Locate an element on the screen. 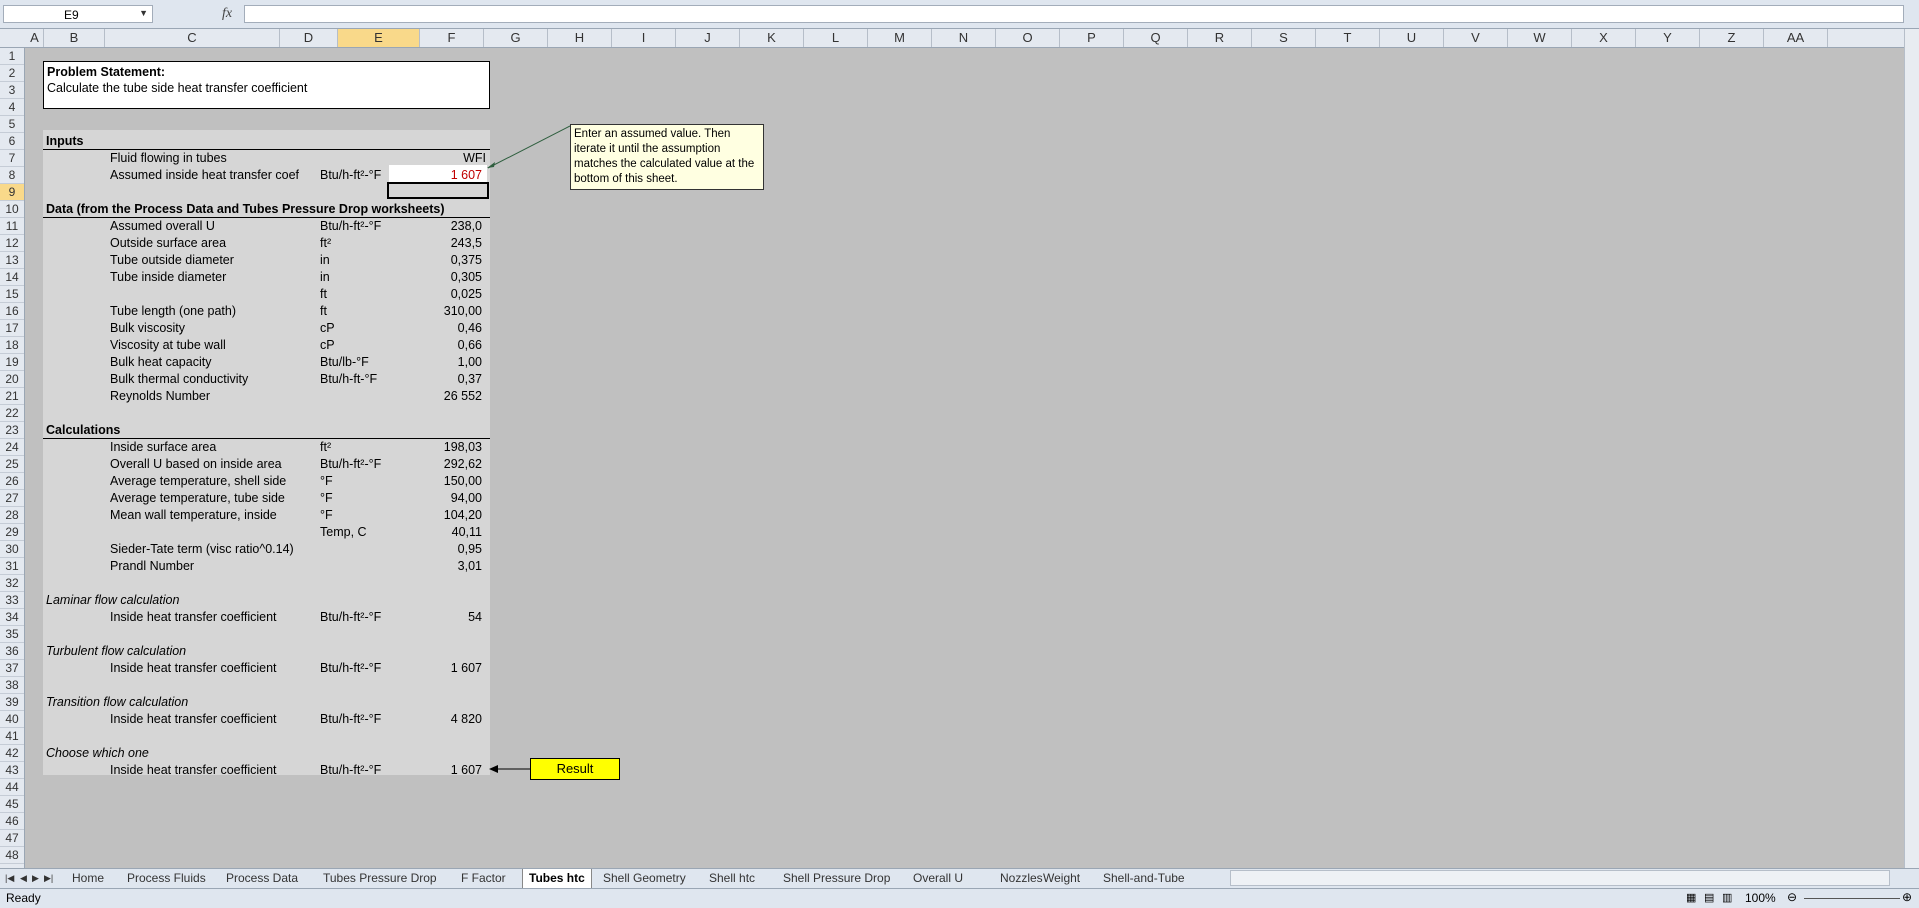 The width and height of the screenshot is (1919, 908). sheet-tab-shell-pressure-drop: Shell Pressure Drop is located at coordinates (836, 878).